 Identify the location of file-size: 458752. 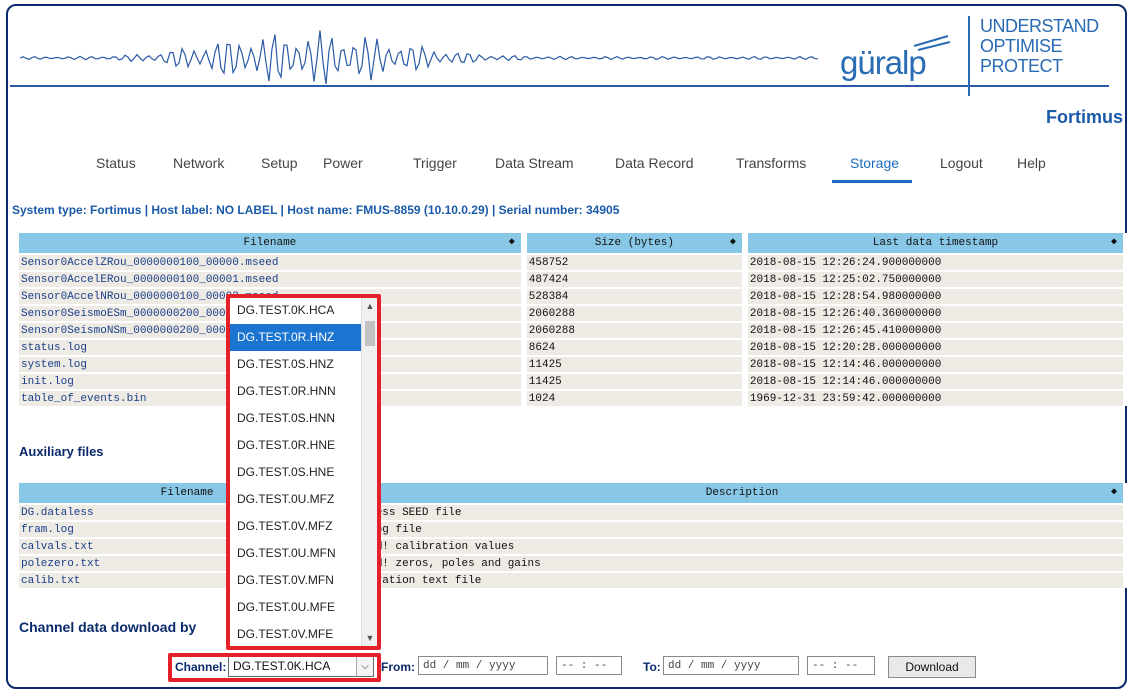
(635, 262).